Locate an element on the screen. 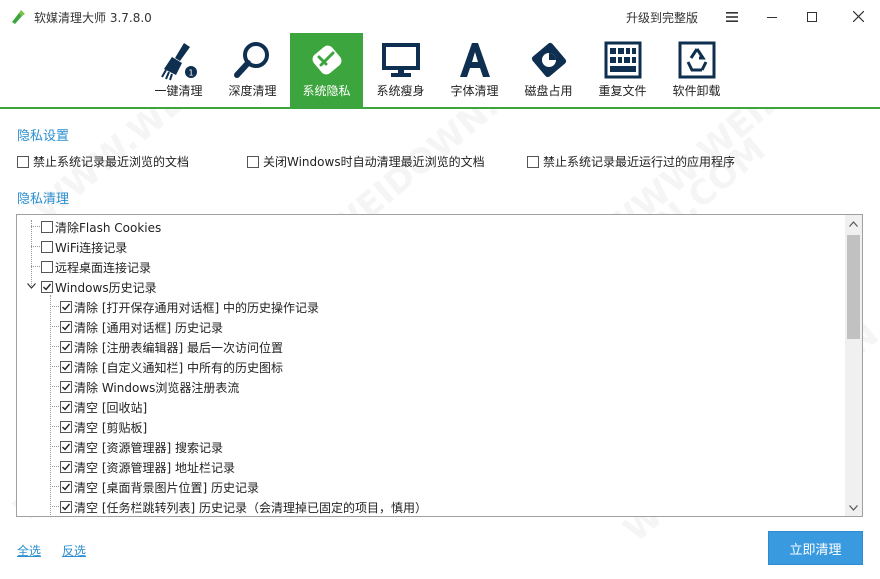  maximize-icon is located at coordinates (812, 16).